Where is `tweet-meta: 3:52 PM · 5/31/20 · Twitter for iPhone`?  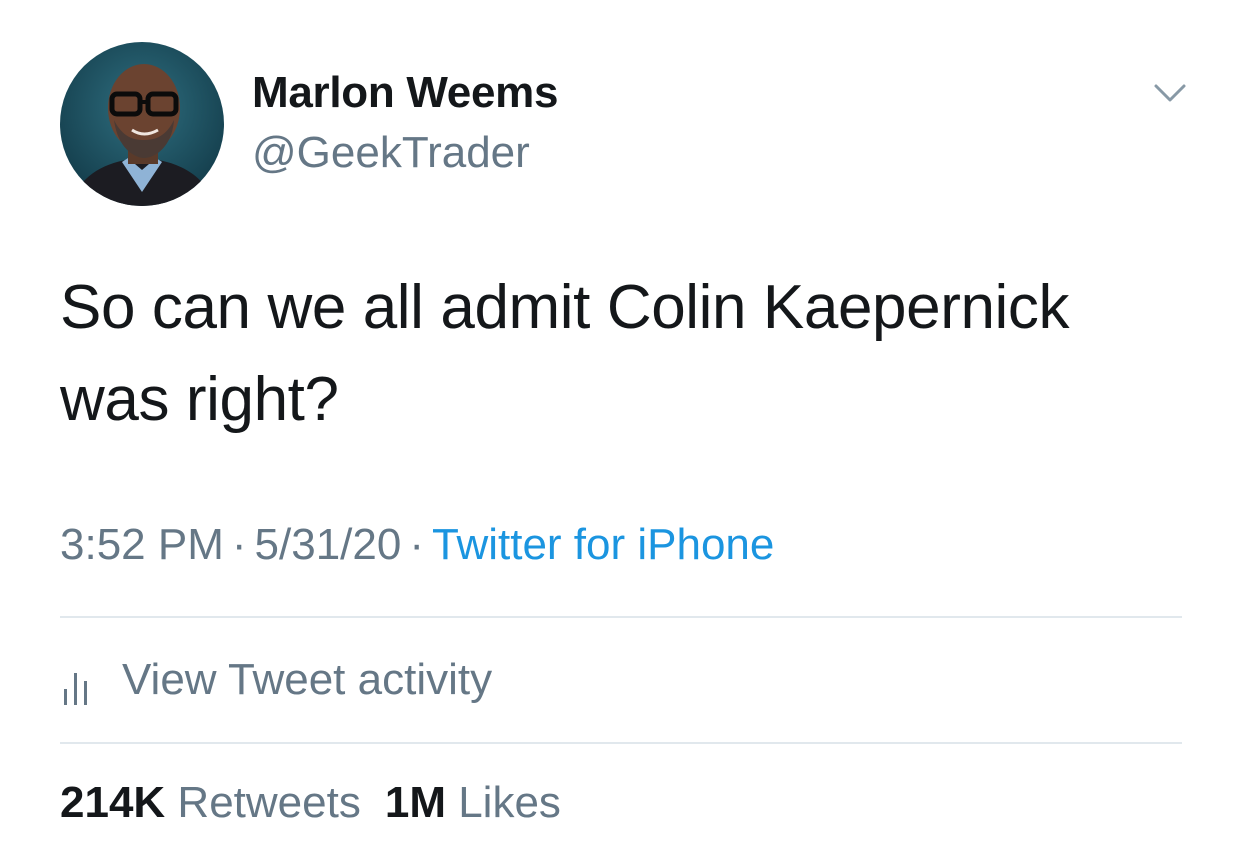 tweet-meta: 3:52 PM · 5/31/20 · Twitter for iPhone is located at coordinates (417, 545).